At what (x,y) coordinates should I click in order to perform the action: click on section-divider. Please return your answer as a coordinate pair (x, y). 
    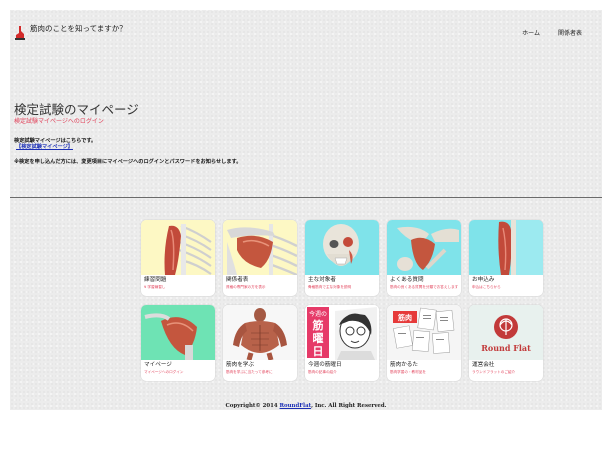
    Looking at the image, I should click on (306, 197).